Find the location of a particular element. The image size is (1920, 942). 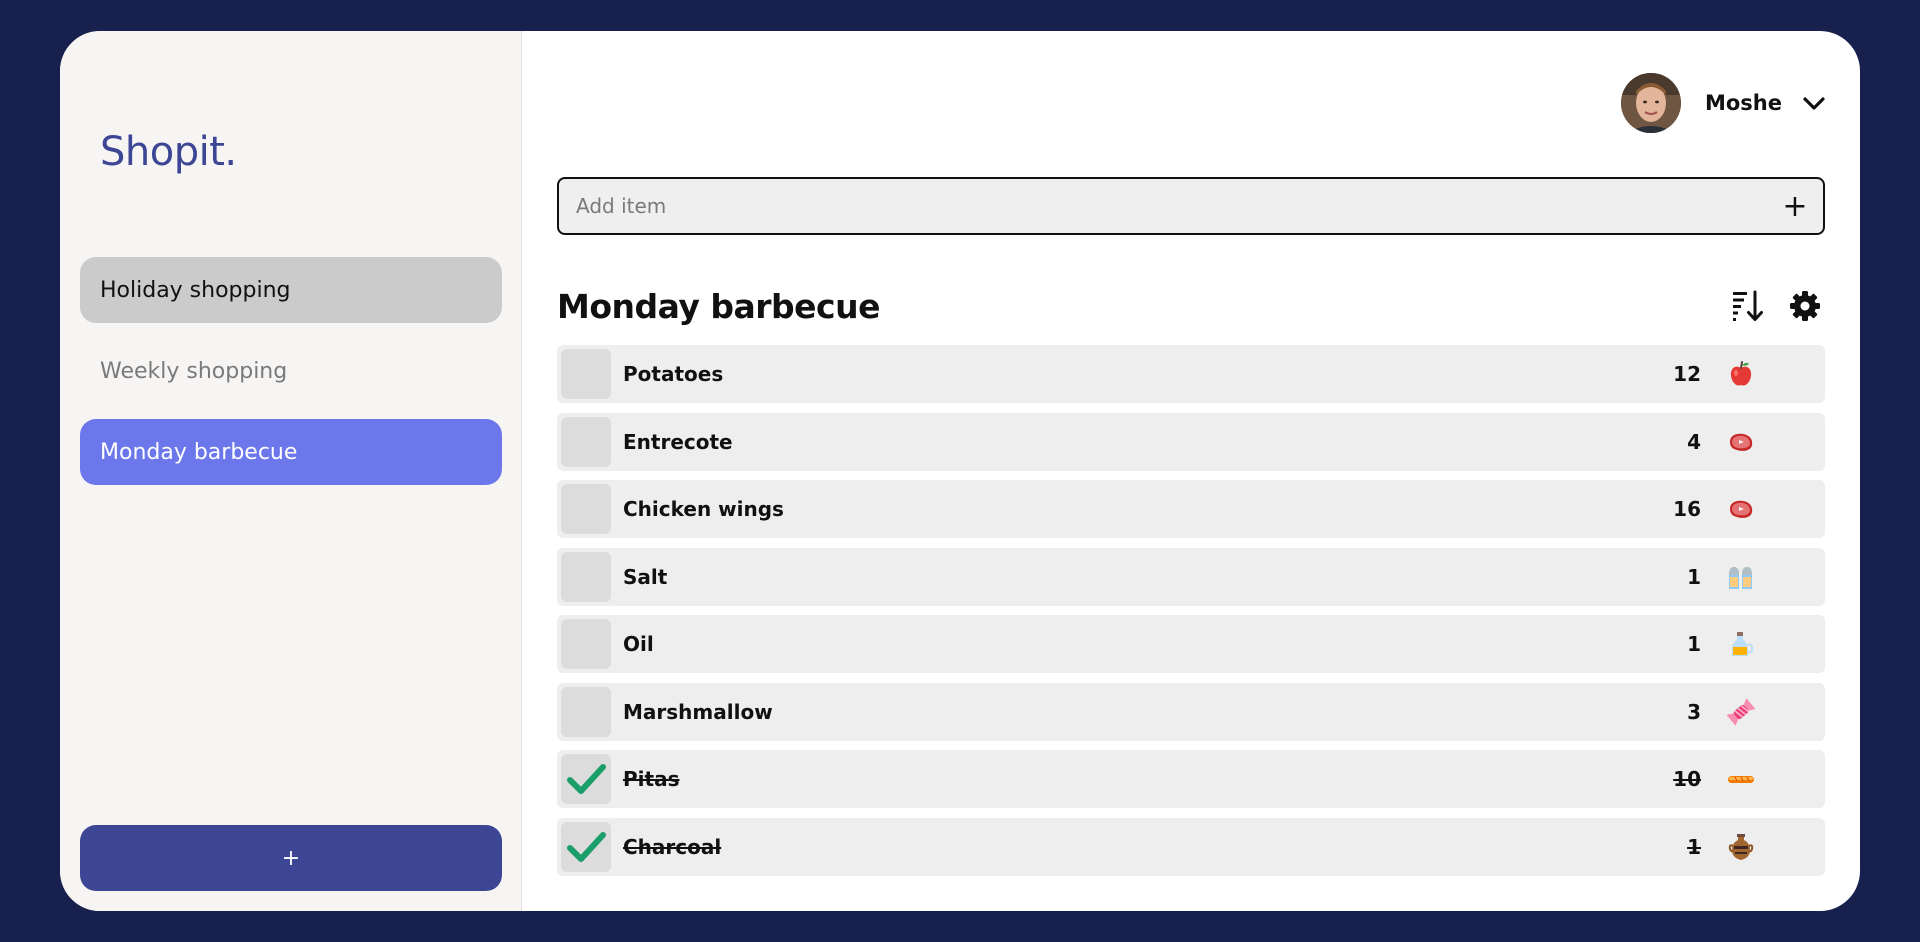

add-list-button: + is located at coordinates (291, 858).